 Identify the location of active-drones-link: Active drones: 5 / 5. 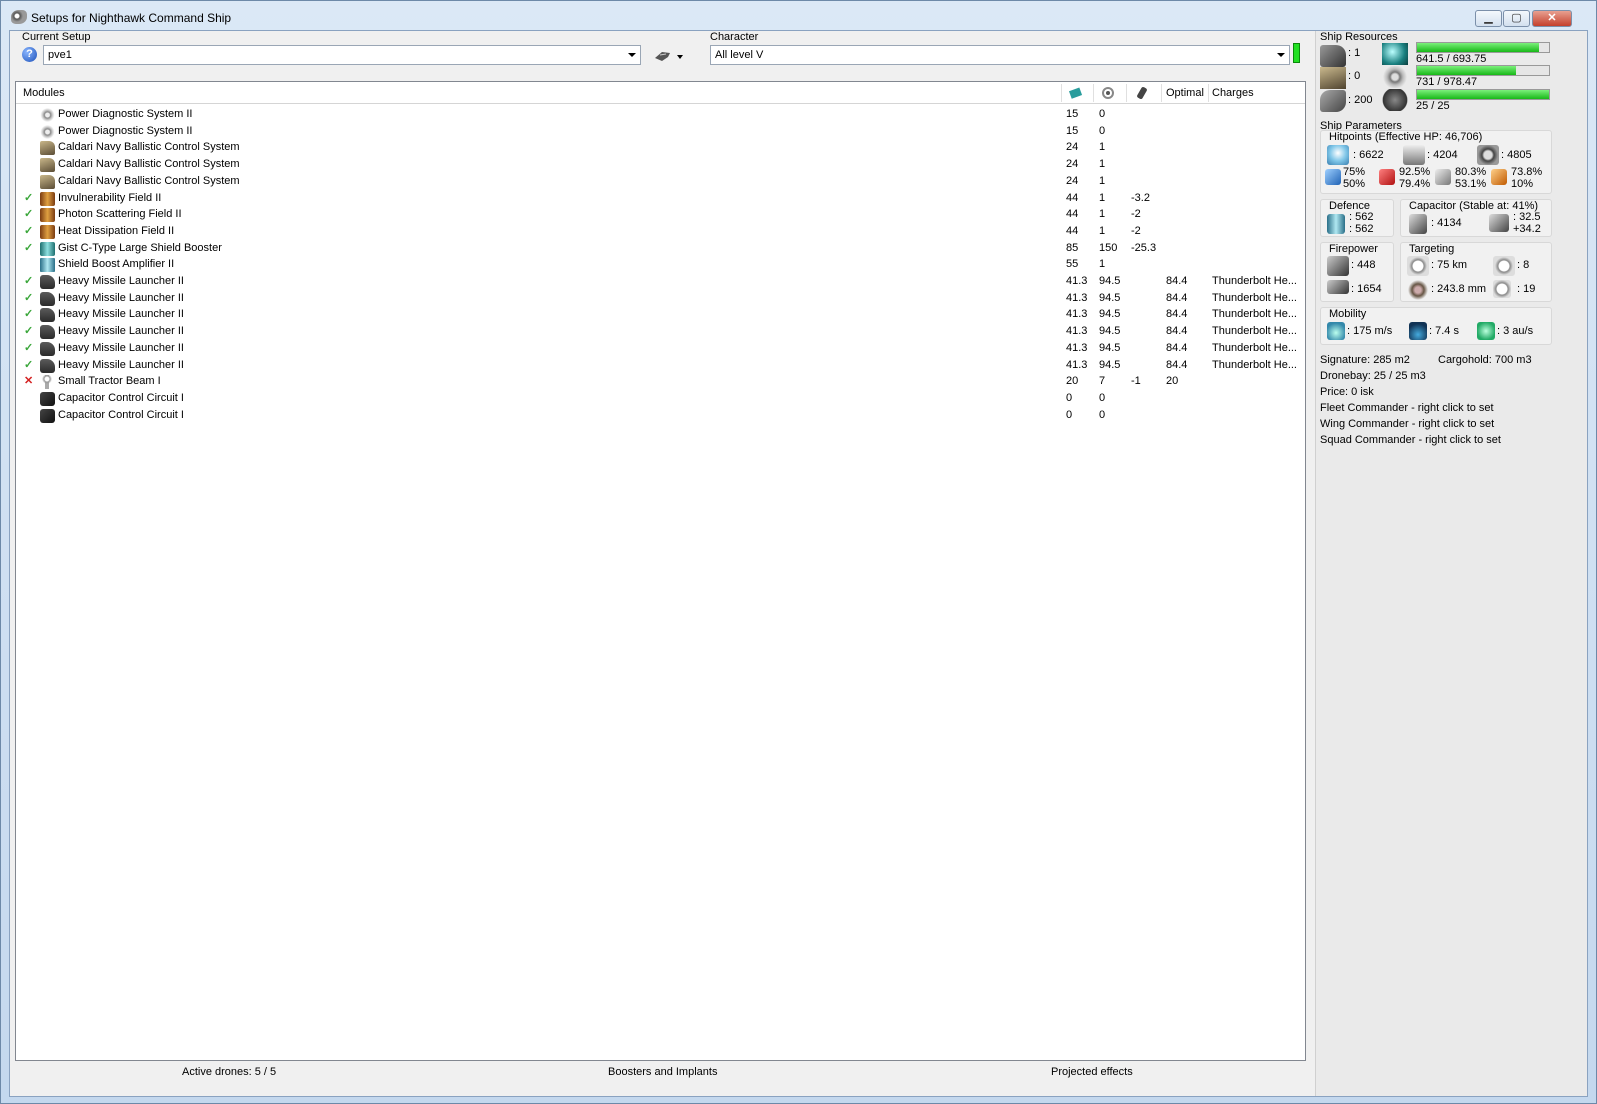
(229, 1072).